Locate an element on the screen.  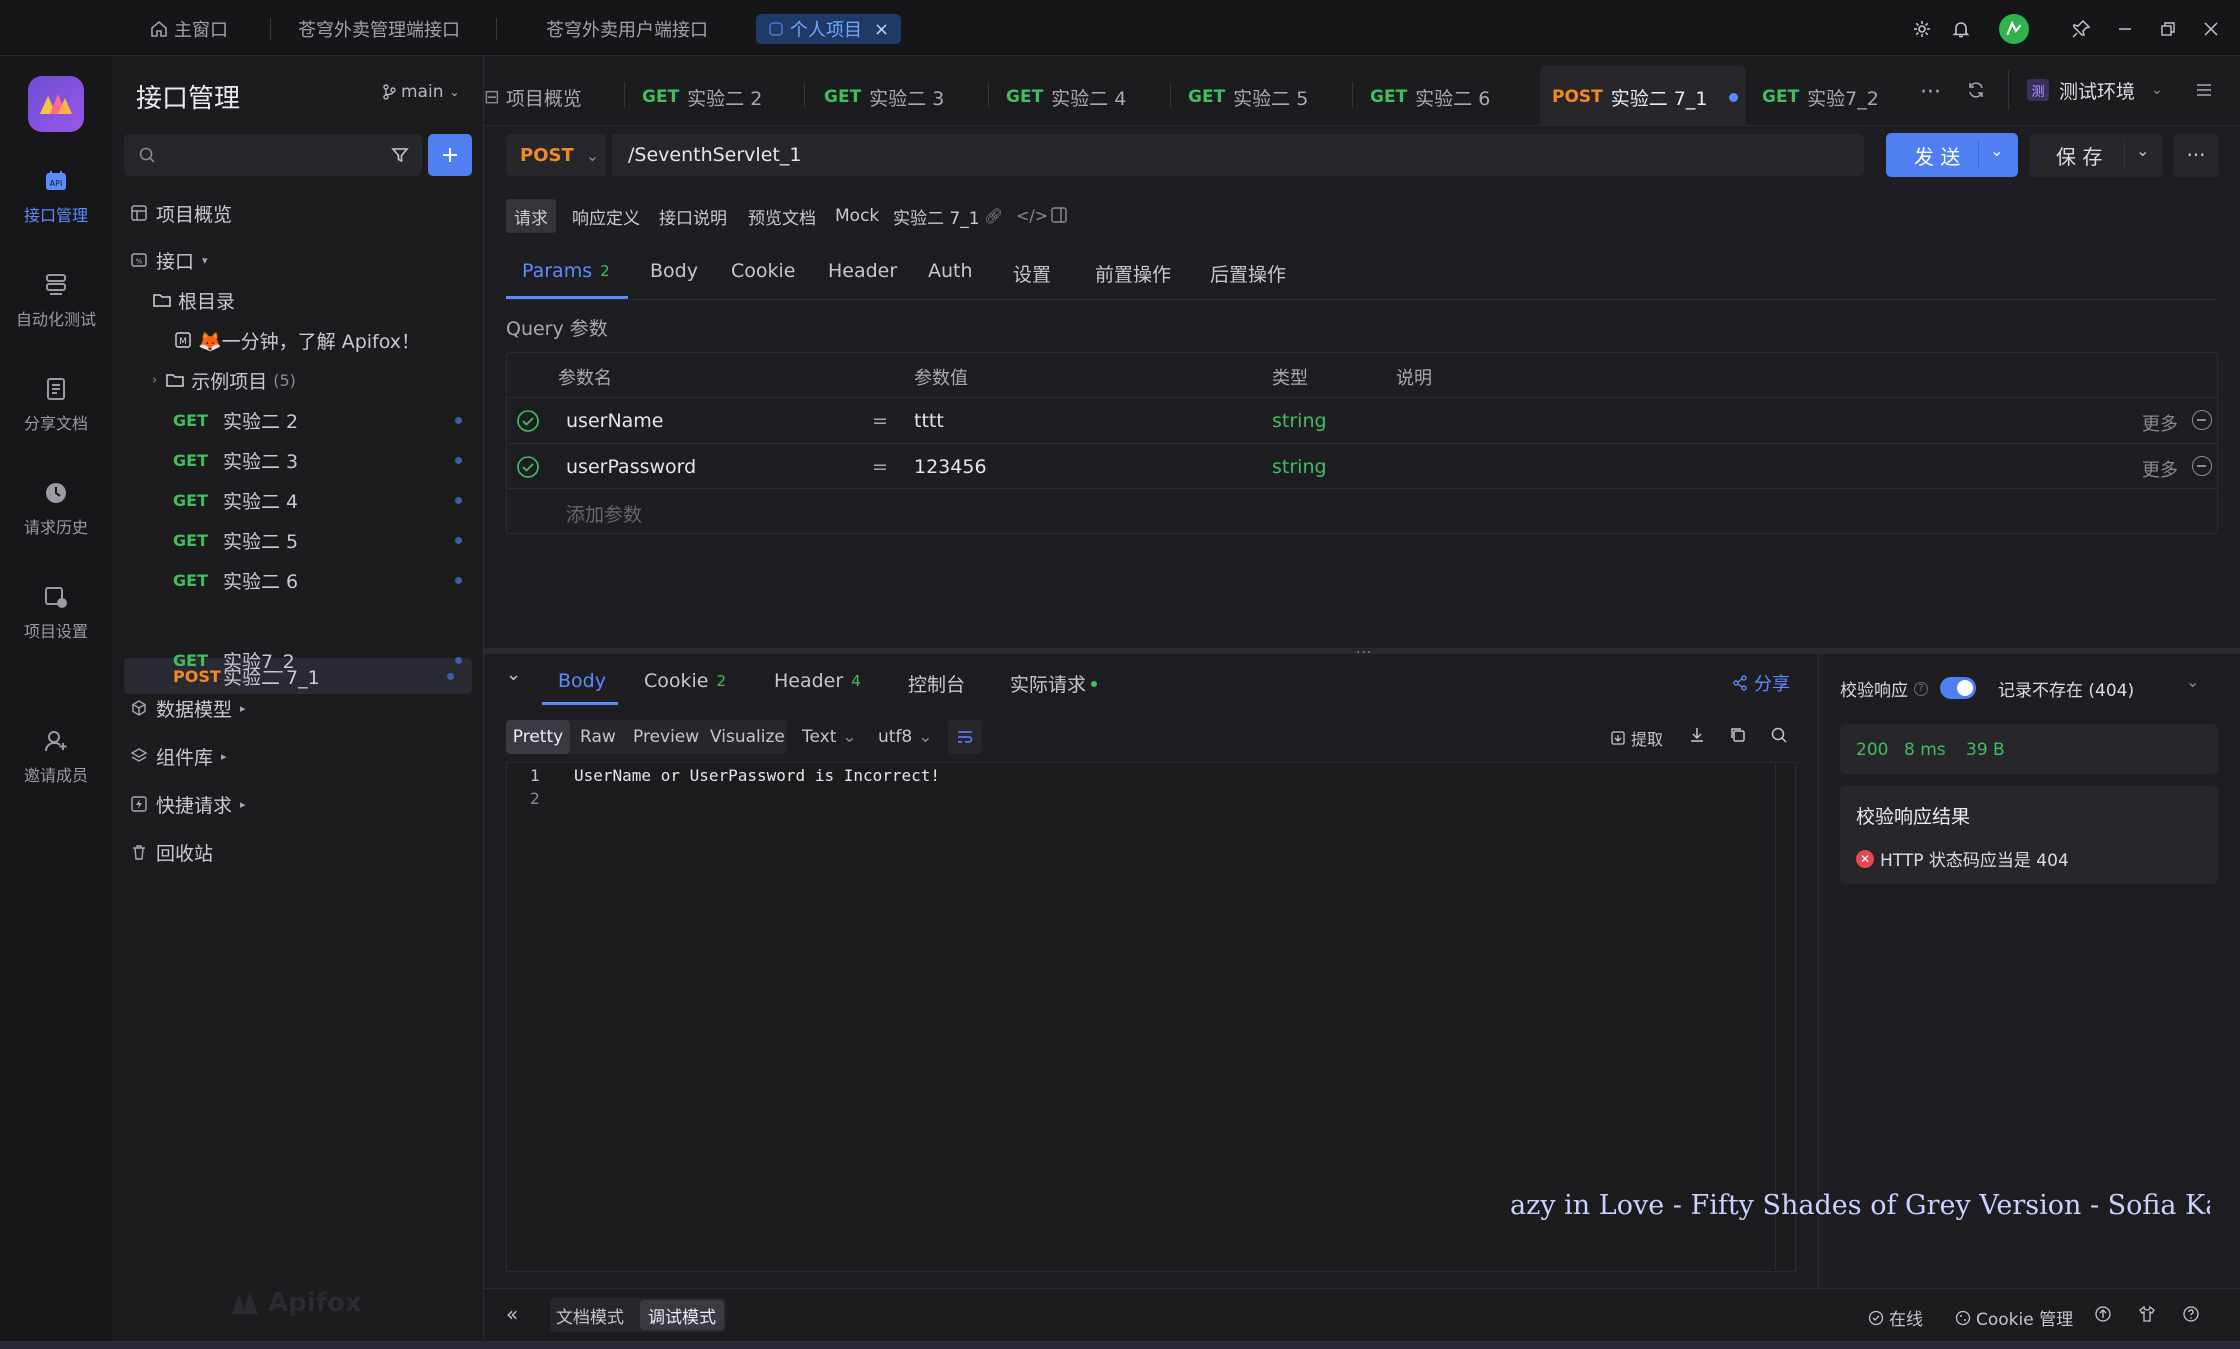
req-tab: GET 实验二 4 is located at coordinates (1066, 97).